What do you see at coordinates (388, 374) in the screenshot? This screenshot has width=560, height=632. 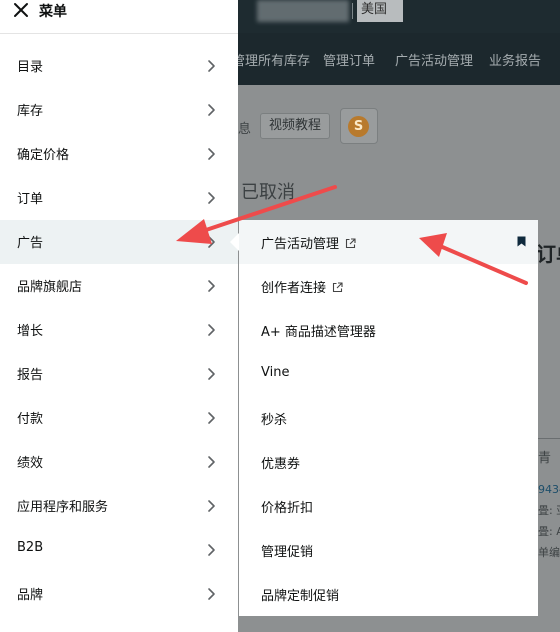 I see `submenu-item: Vine` at bounding box center [388, 374].